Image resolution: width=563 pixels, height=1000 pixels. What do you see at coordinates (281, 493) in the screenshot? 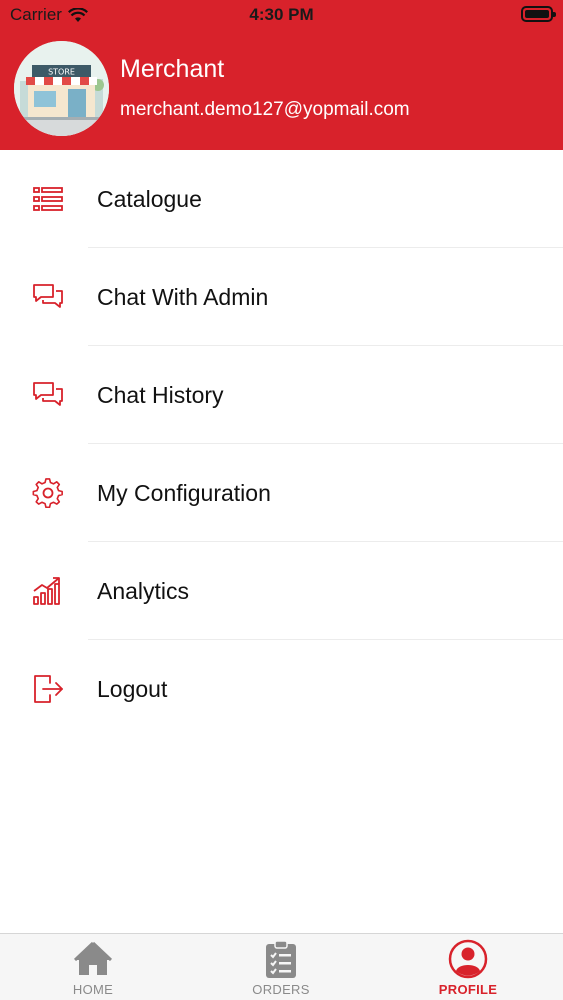
I see `menu-item-my-configuration: My Configuration` at bounding box center [281, 493].